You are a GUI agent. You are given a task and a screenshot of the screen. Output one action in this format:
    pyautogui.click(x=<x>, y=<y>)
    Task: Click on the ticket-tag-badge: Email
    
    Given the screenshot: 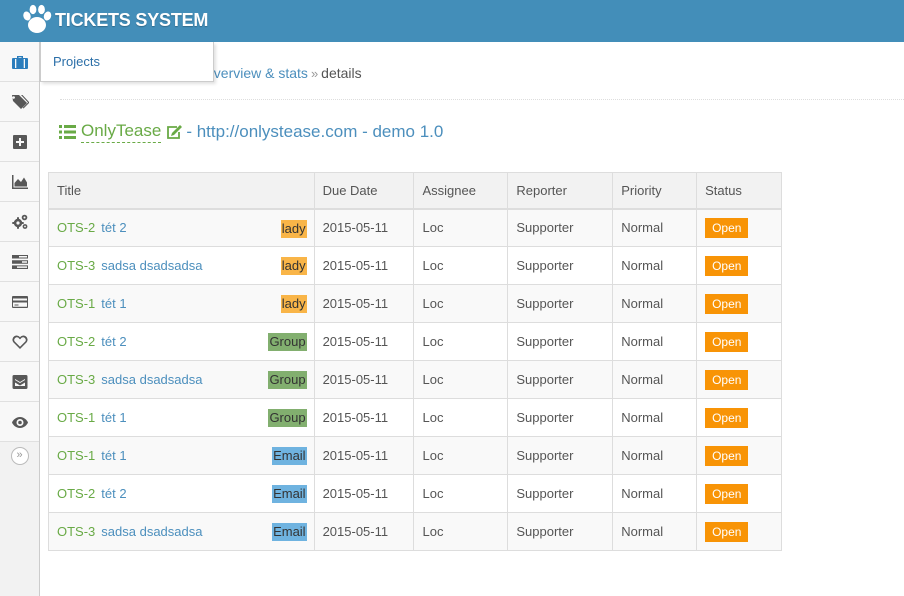 What is the action you would take?
    pyautogui.click(x=289, y=456)
    